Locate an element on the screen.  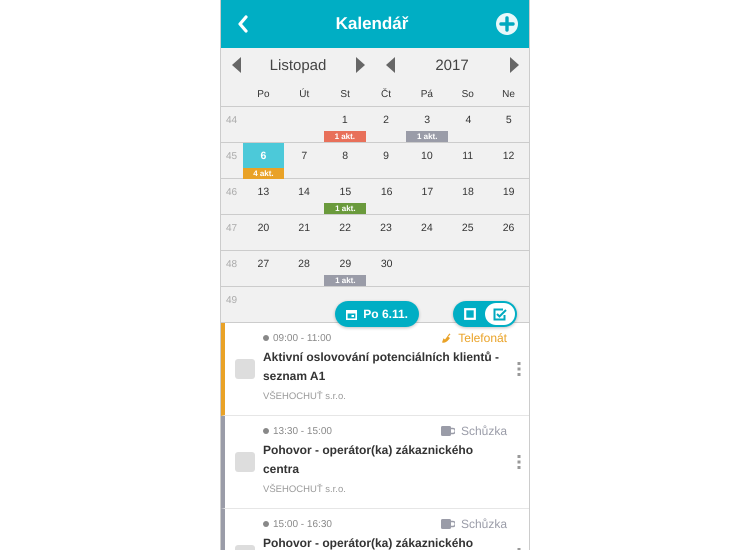
day-cell: 9 is located at coordinates (386, 154).